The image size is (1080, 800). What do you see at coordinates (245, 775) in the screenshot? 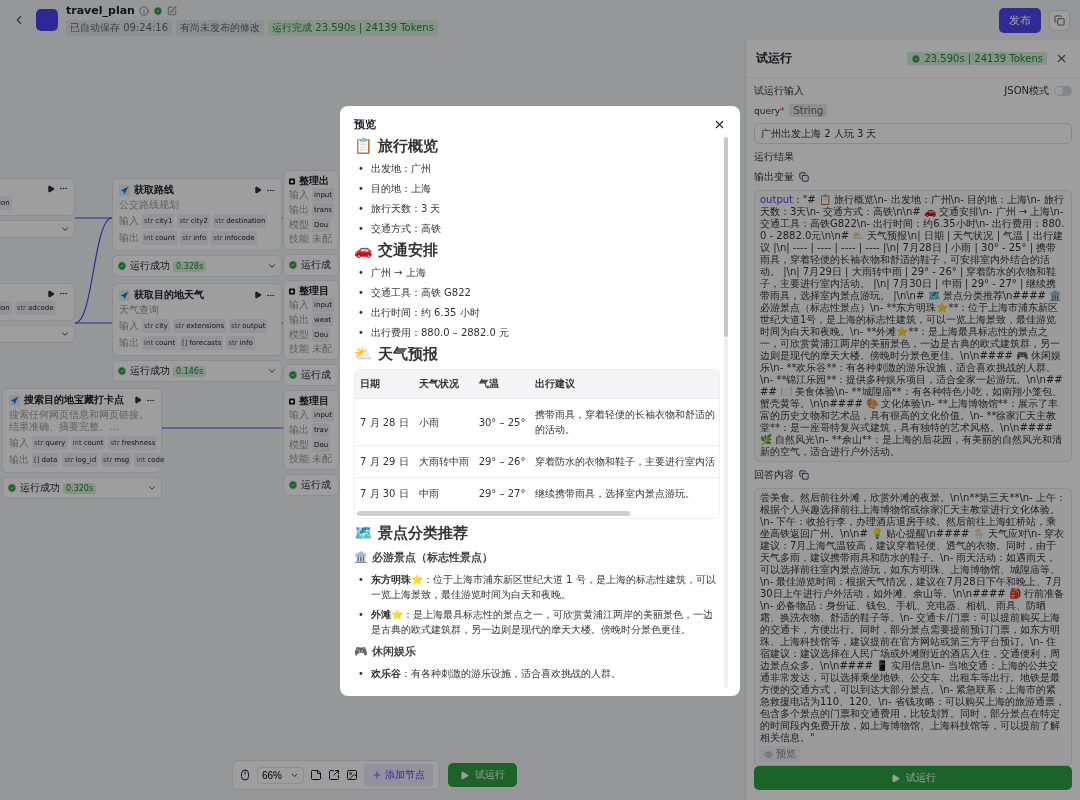
I see `mouse-icon` at bounding box center [245, 775].